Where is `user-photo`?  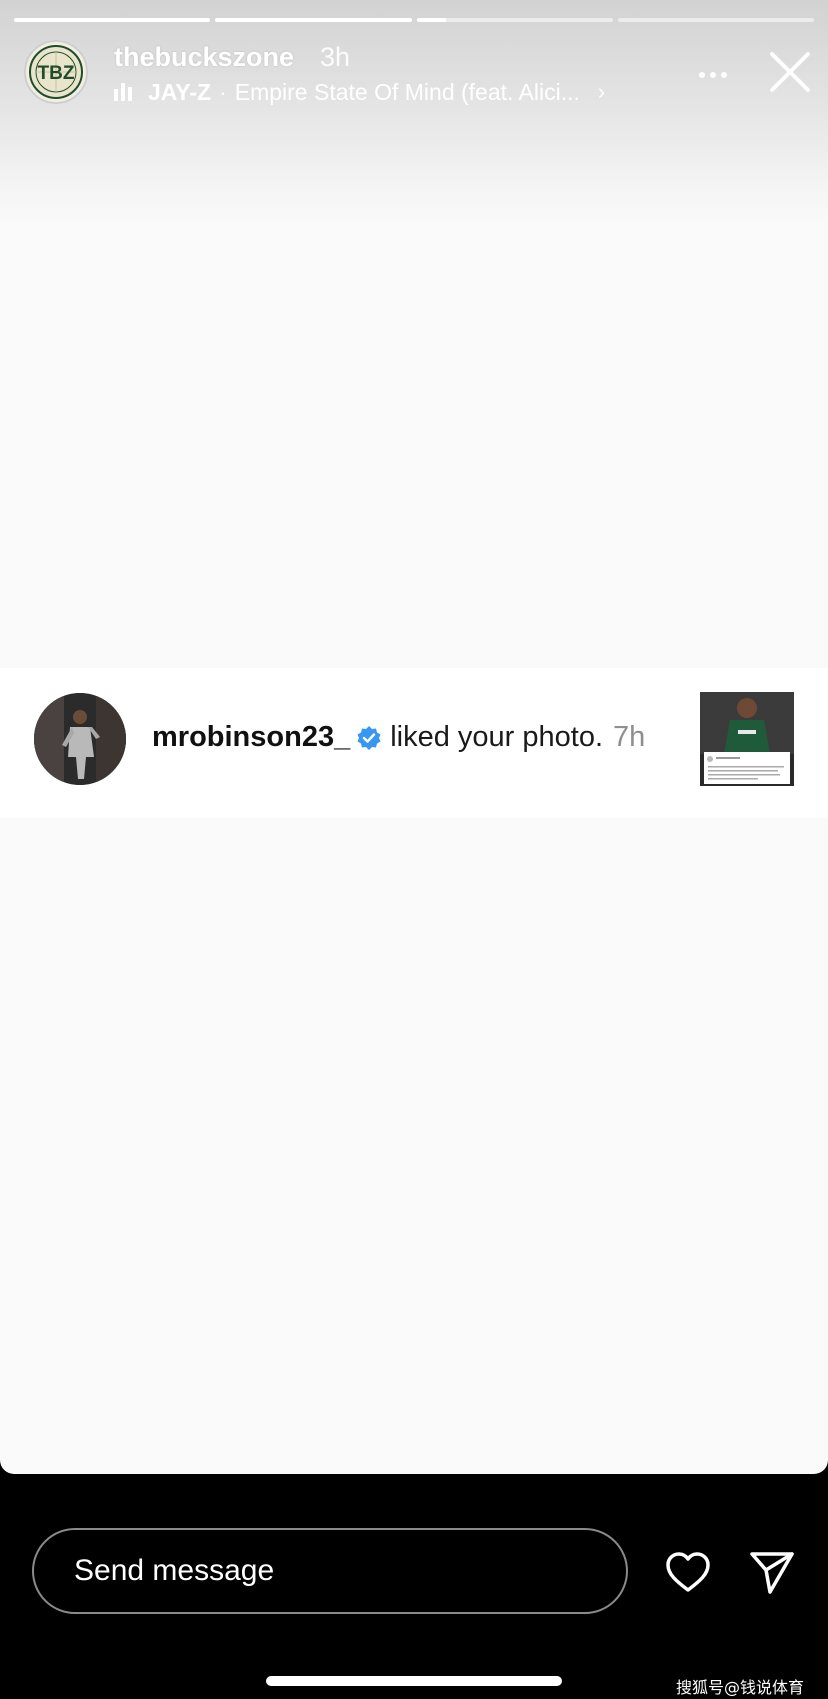 user-photo is located at coordinates (80, 739).